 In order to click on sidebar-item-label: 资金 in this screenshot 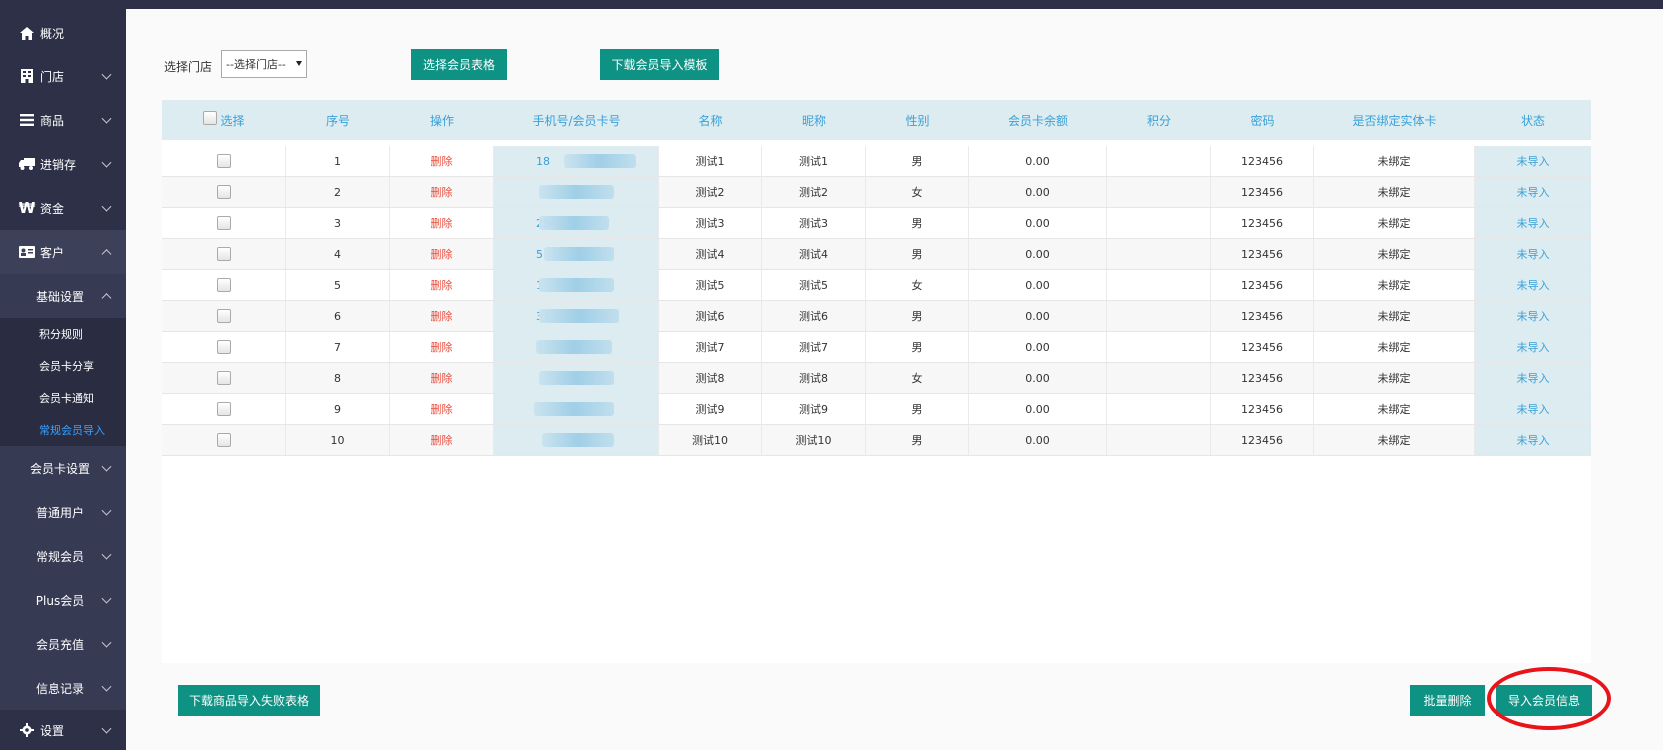, I will do `click(52, 208)`.